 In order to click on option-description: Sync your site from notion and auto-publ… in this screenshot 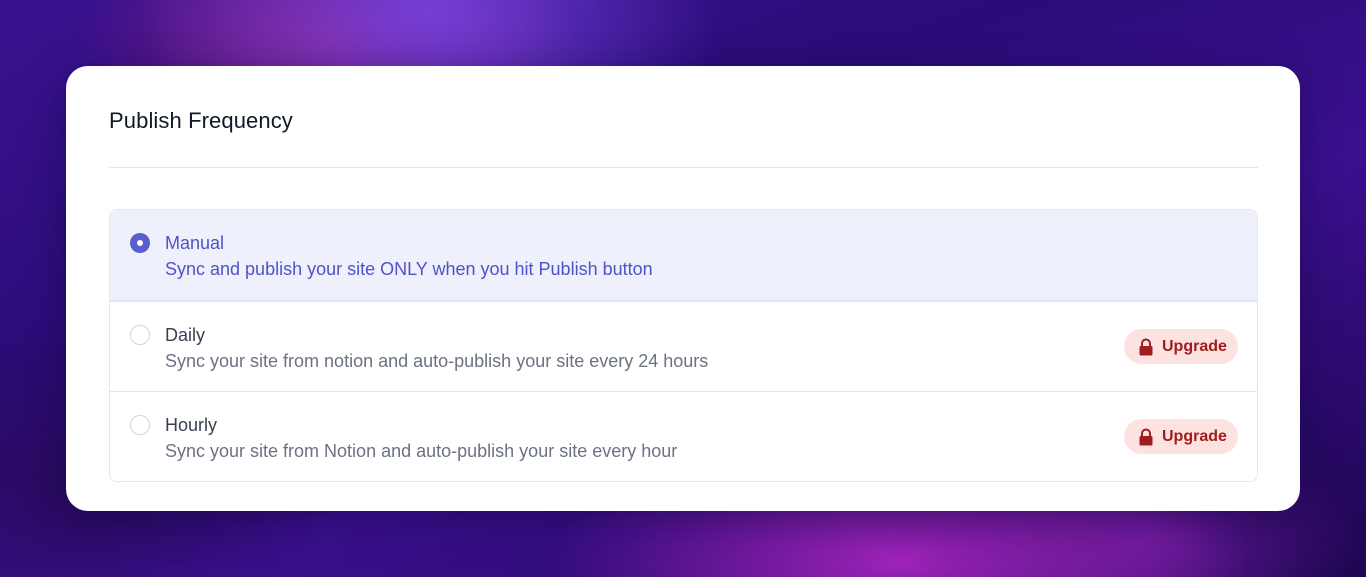, I will do `click(437, 361)`.